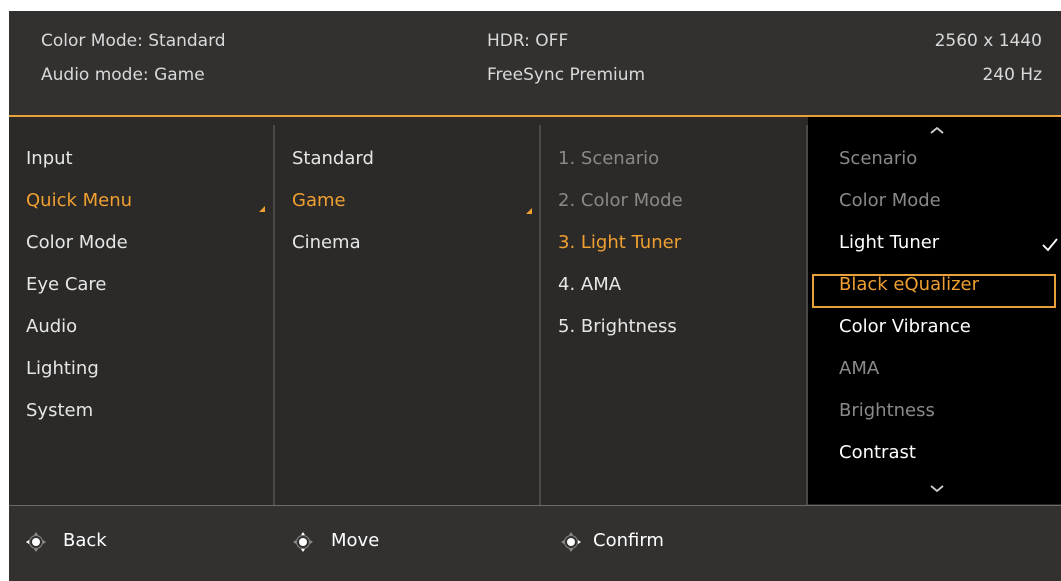 This screenshot has height=581, width=1061. I want to click on joystick-confirm-icon, so click(571, 542).